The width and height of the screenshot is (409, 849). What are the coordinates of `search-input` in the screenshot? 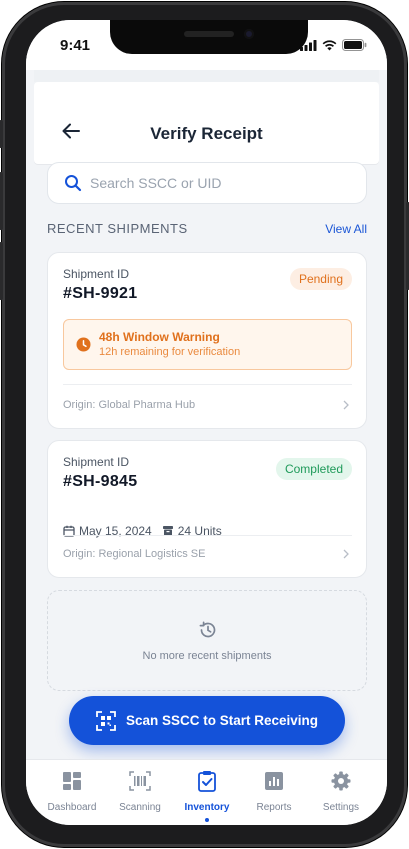 It's located at (220, 183).